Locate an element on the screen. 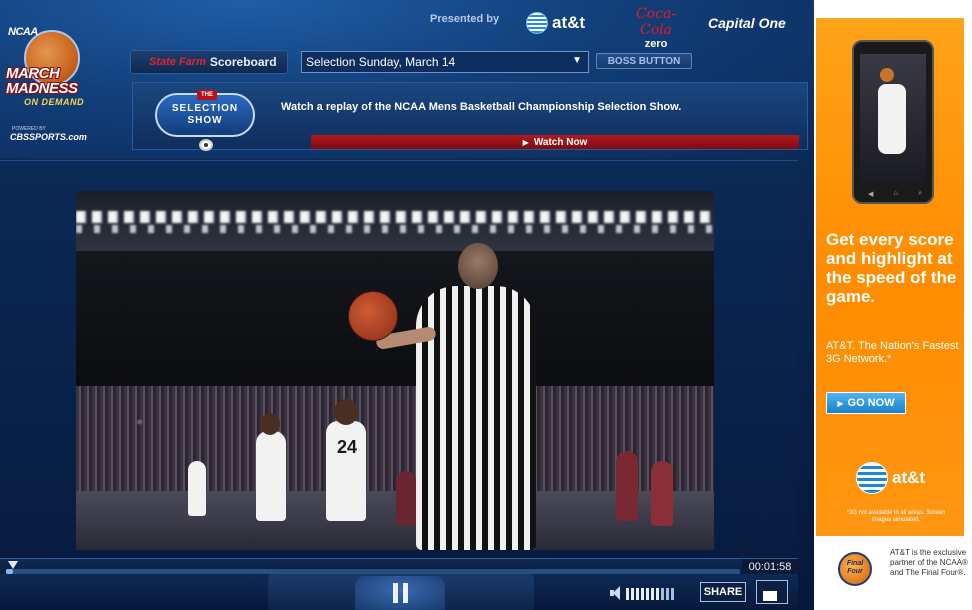  phone-screen is located at coordinates (893, 119).